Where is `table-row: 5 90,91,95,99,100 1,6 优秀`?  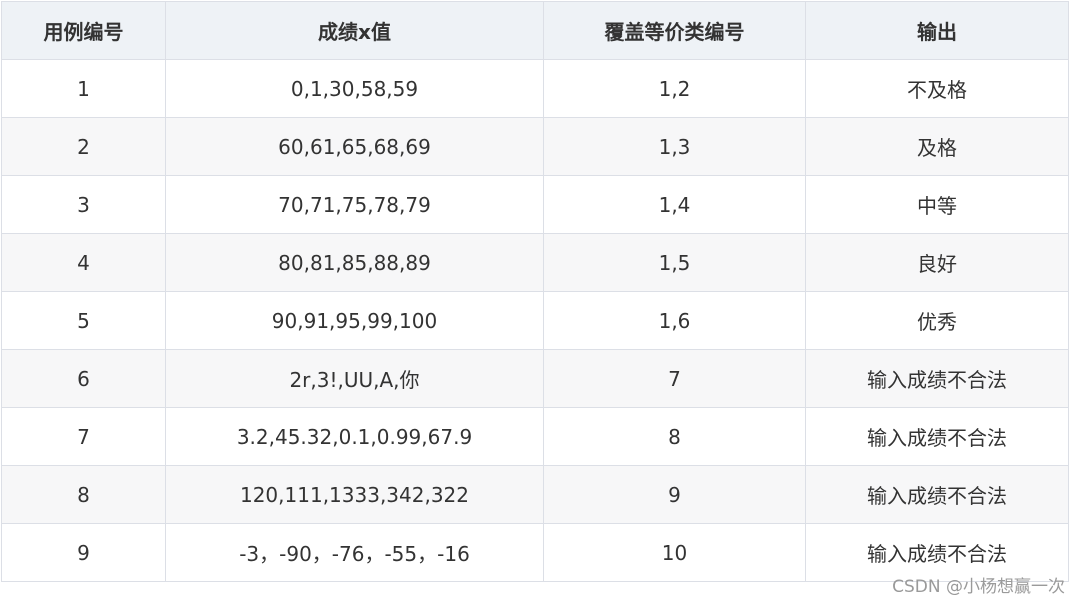 table-row: 5 90,91,95,99,100 1,6 优秀 is located at coordinates (535, 320).